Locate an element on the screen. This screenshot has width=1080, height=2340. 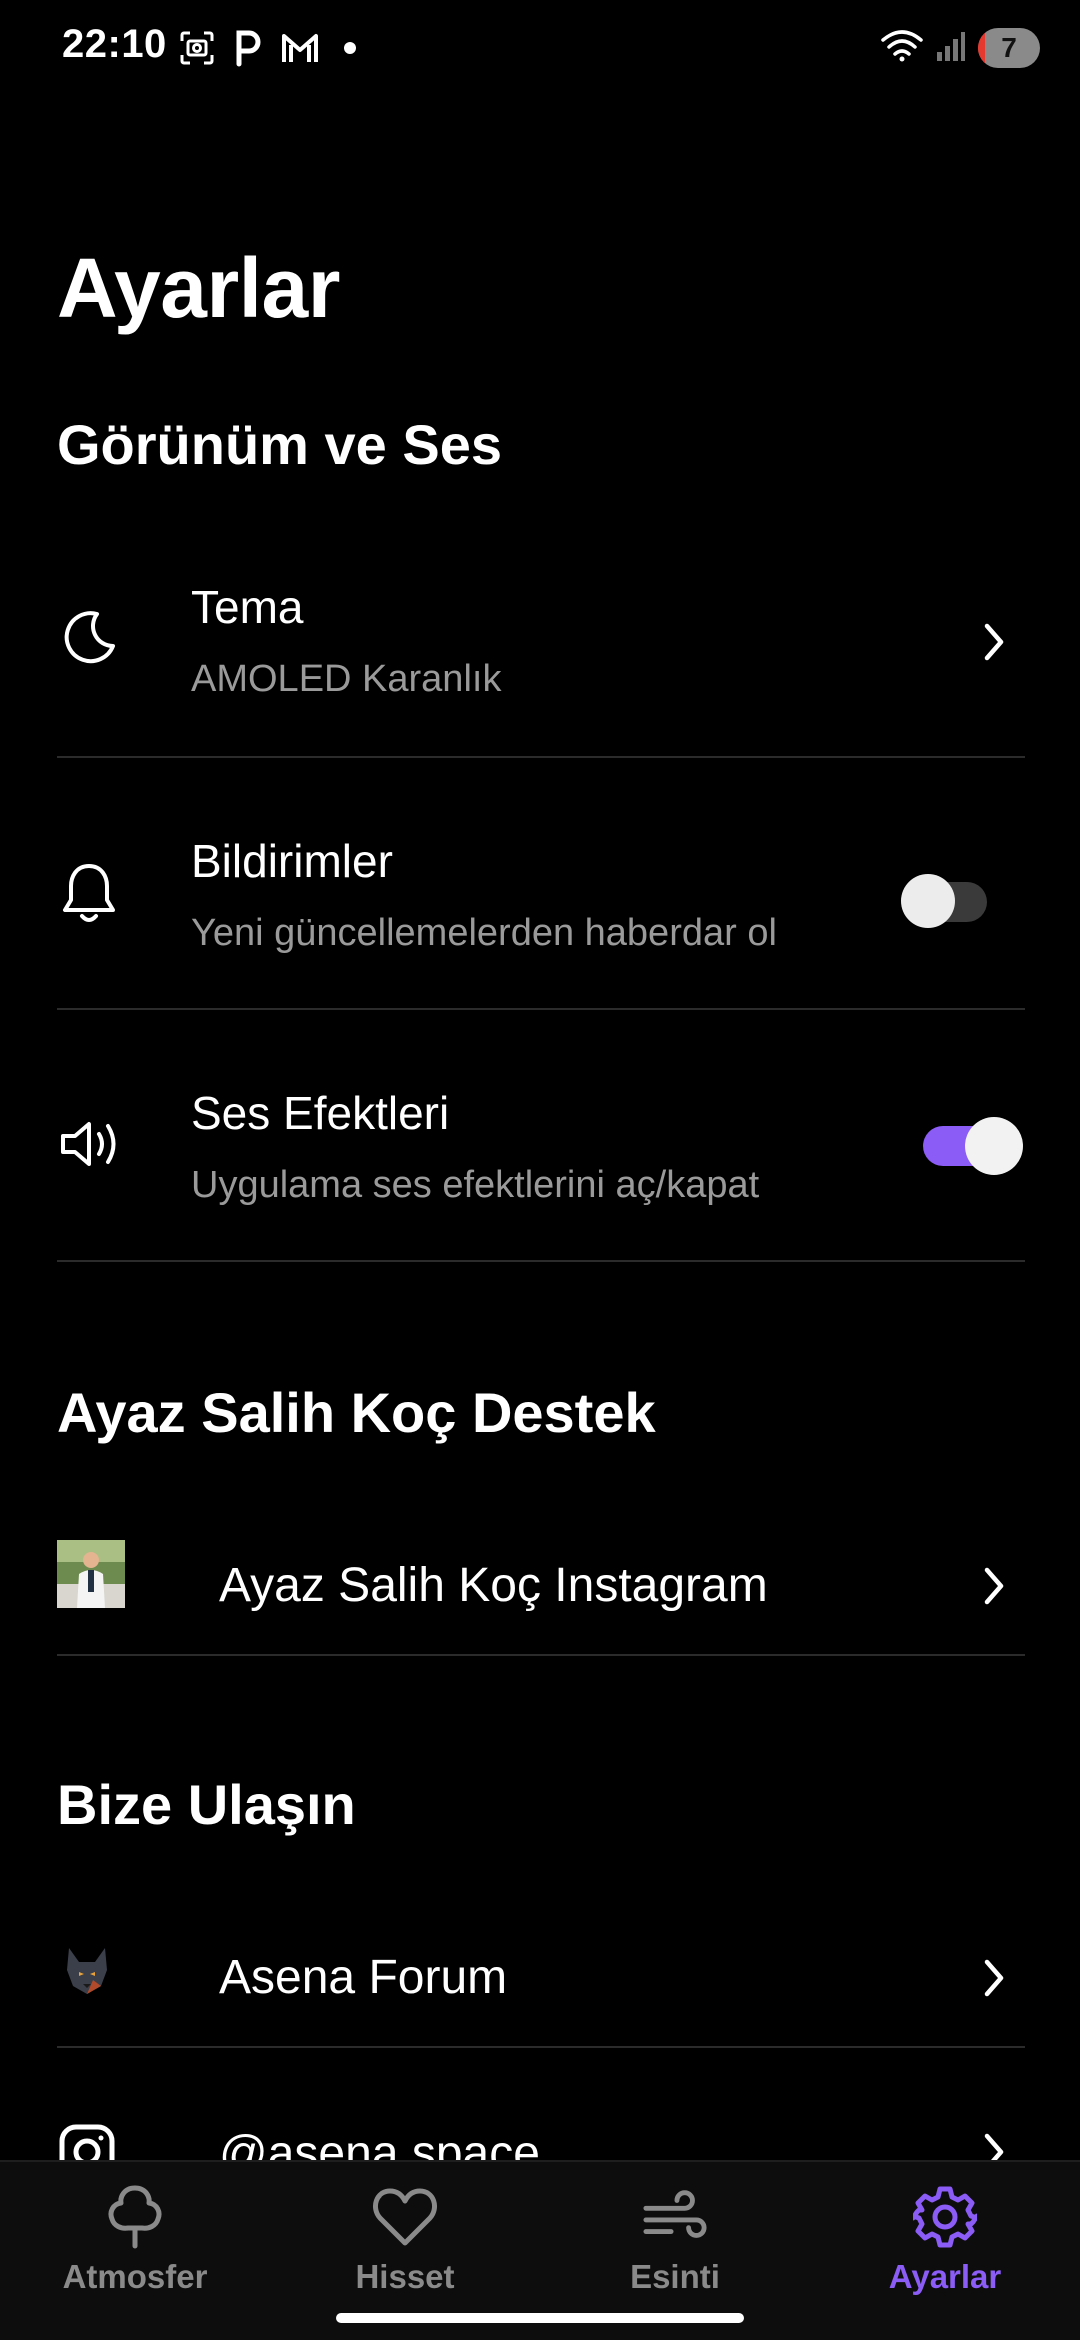
signal-icon is located at coordinates (951, 48).